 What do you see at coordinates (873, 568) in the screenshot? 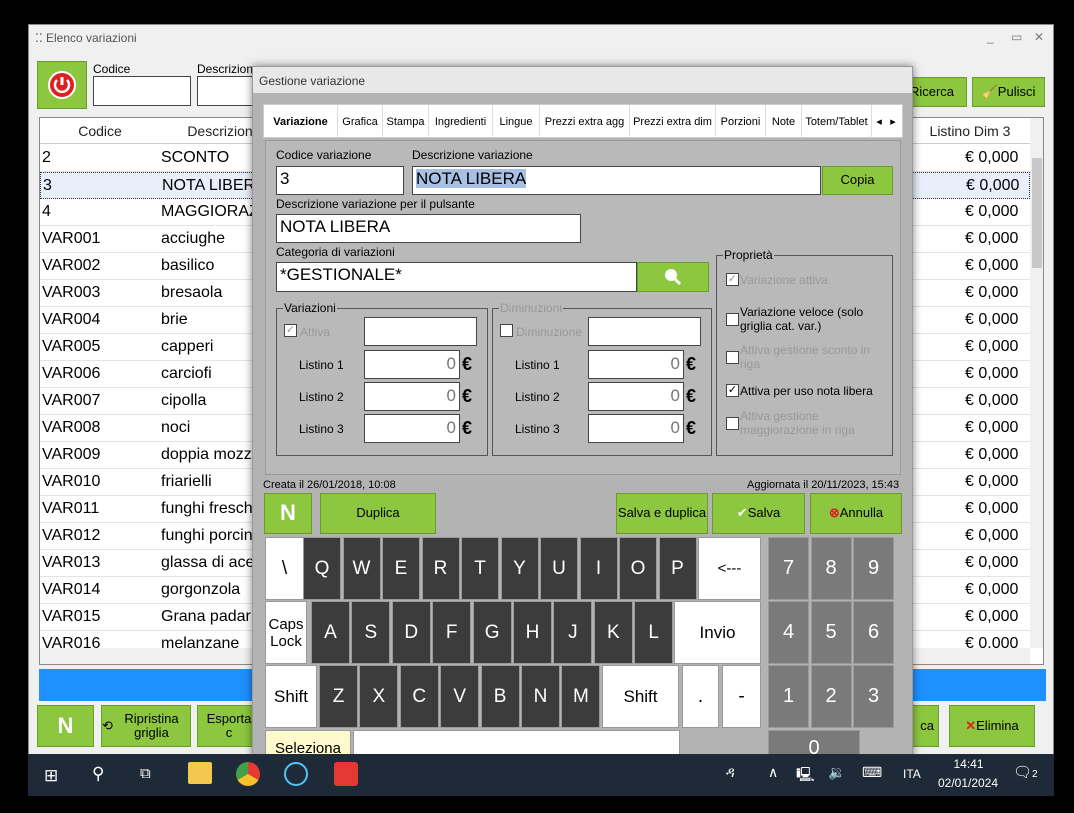
I see `numpad-9: 9` at bounding box center [873, 568].